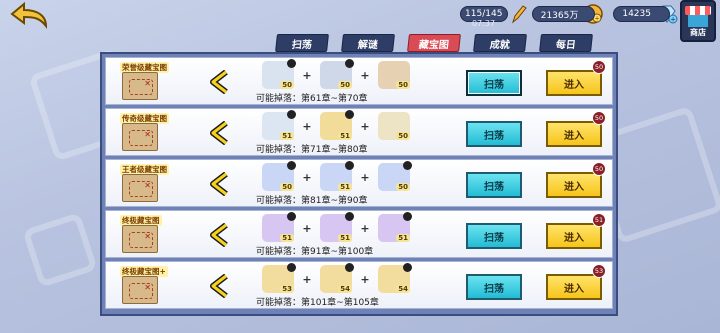  What do you see at coordinates (312, 201) in the screenshot?
I see `drop-range: 可能掉落：第81章~第90章` at bounding box center [312, 201].